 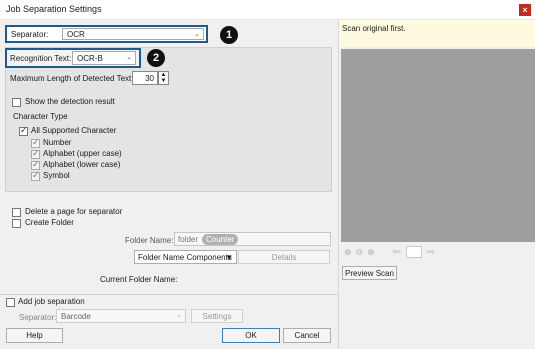 What do you see at coordinates (121, 316) in the screenshot?
I see `job-separator-select: Barcode ⌄` at bounding box center [121, 316].